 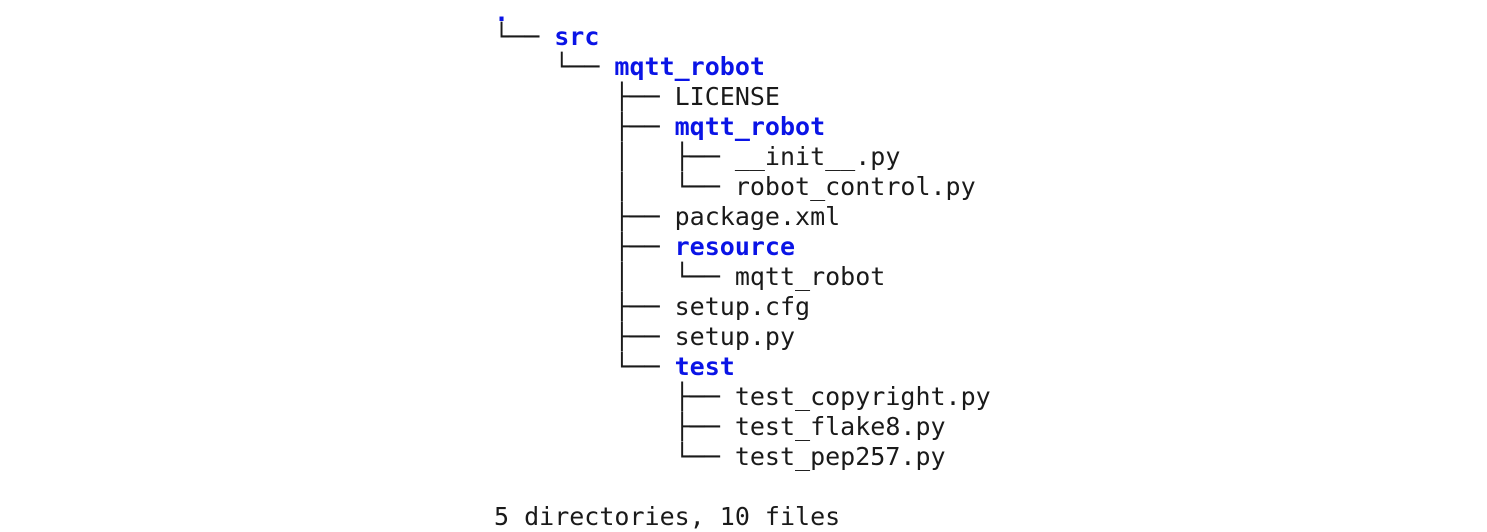 I want to click on tree-directory-row: └── mqtt_robot, so click(x=629, y=67).